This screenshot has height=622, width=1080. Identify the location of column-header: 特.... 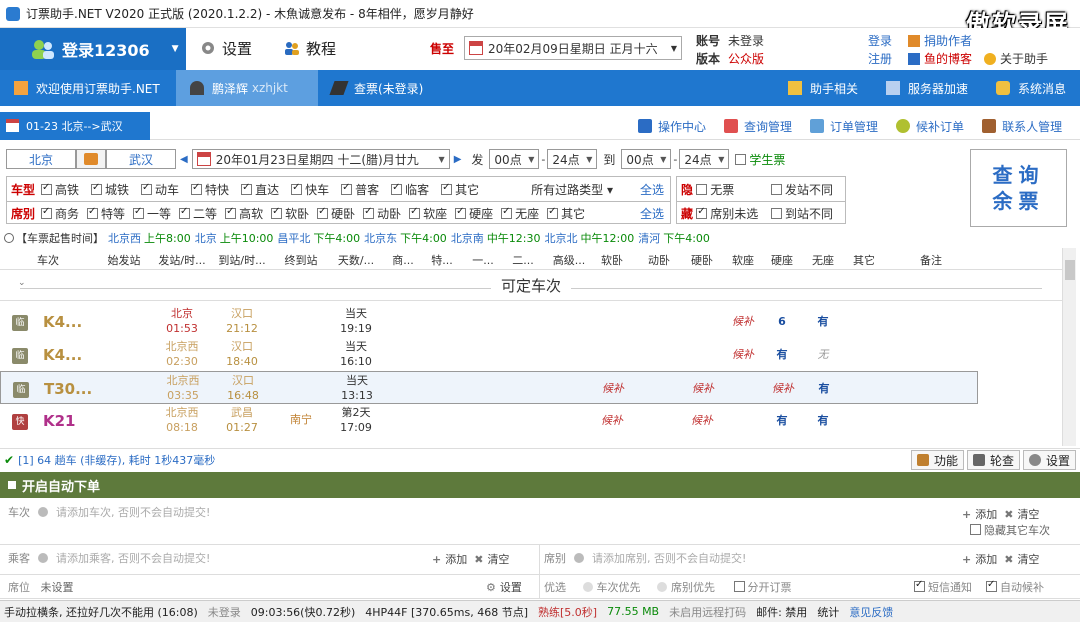
(442, 260).